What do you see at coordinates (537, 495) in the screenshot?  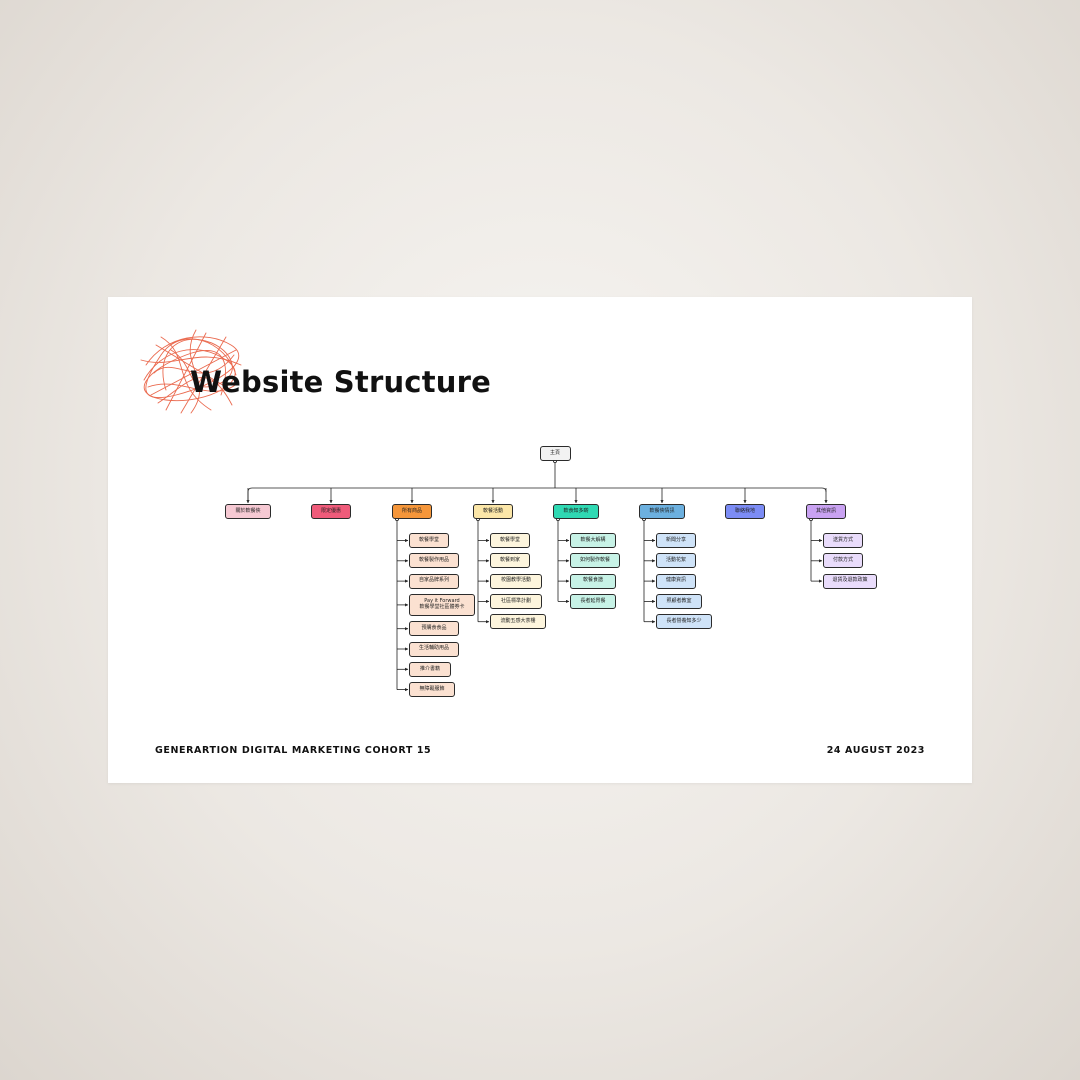 I see `connector-bus` at bounding box center [537, 495].